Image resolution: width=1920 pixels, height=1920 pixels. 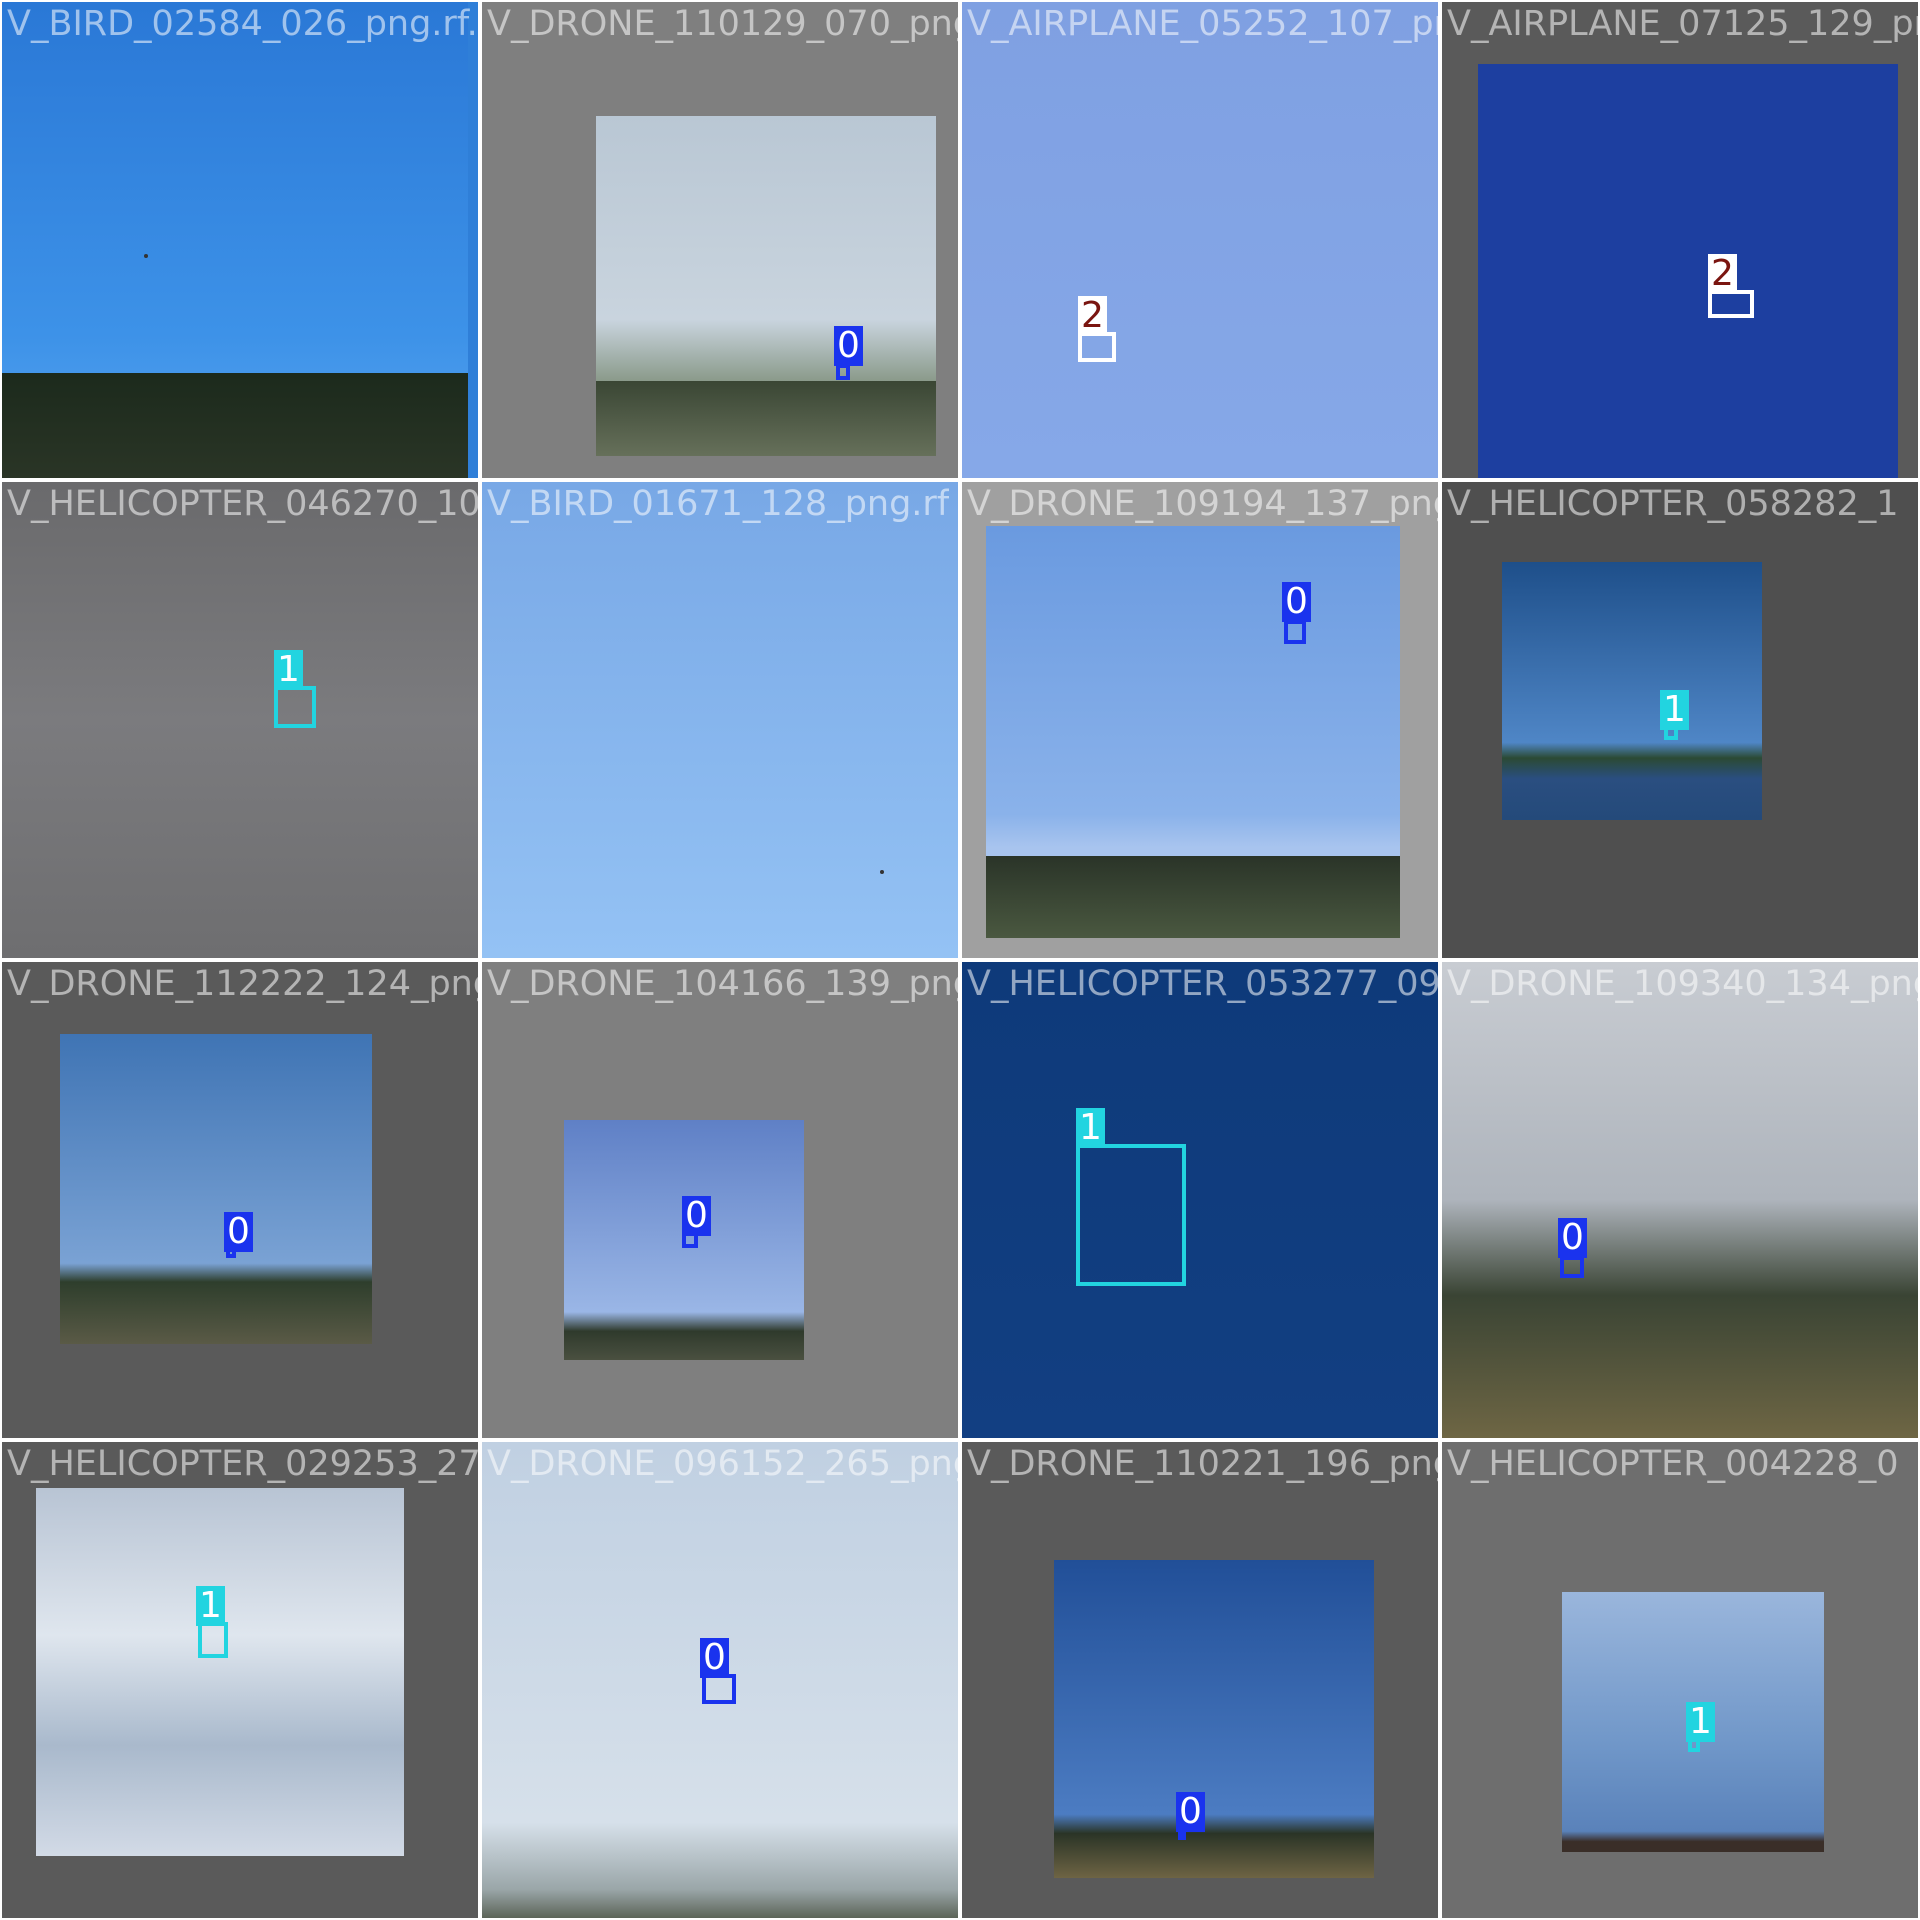 I want to click on image-tile: 0 V_DRONE_112222_124_png.rf, so click(x=240, y=1200).